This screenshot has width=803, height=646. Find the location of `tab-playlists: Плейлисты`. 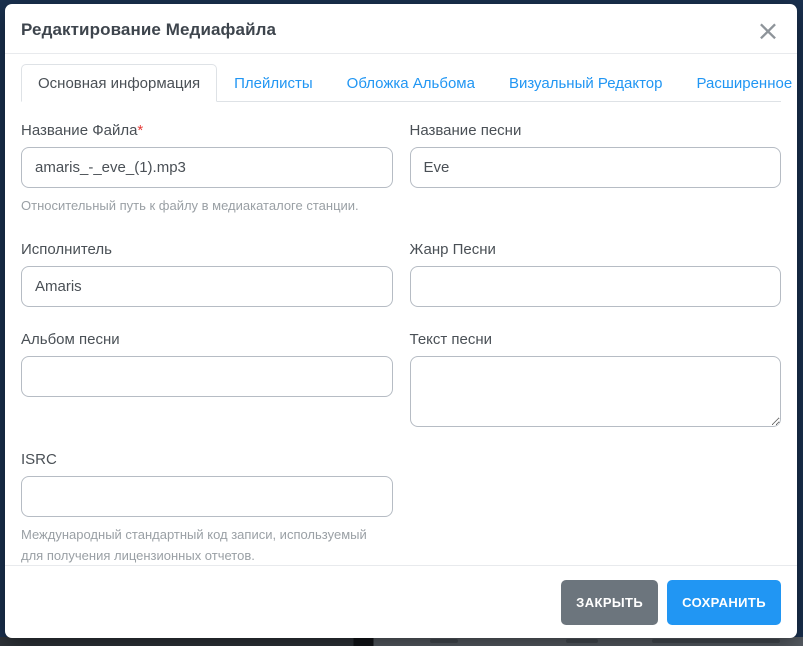

tab-playlists: Плейлисты is located at coordinates (273, 83).